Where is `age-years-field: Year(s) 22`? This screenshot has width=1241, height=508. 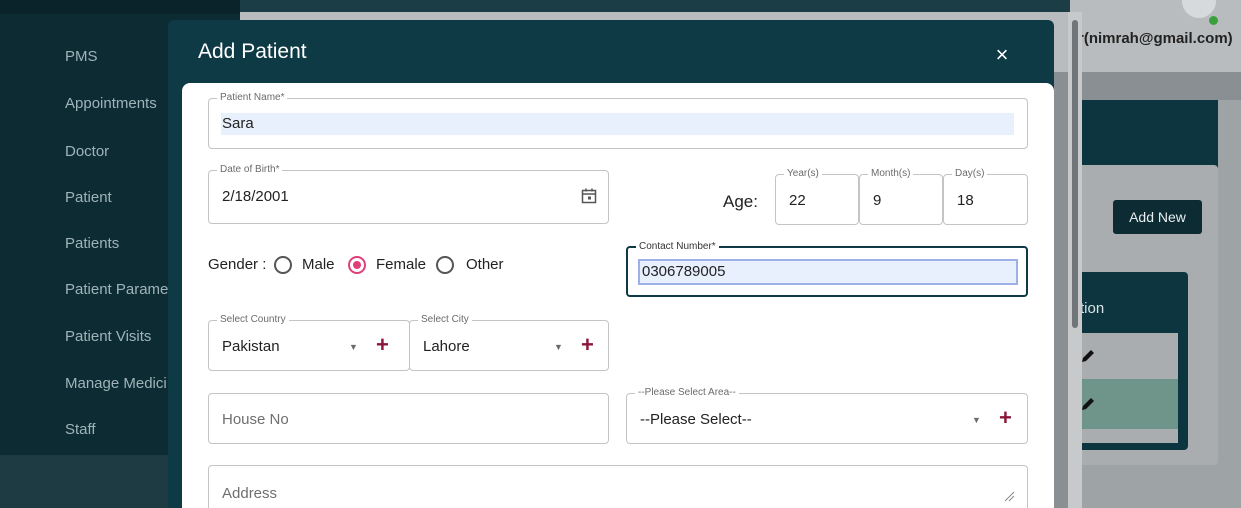 age-years-field: Year(s) 22 is located at coordinates (817, 196).